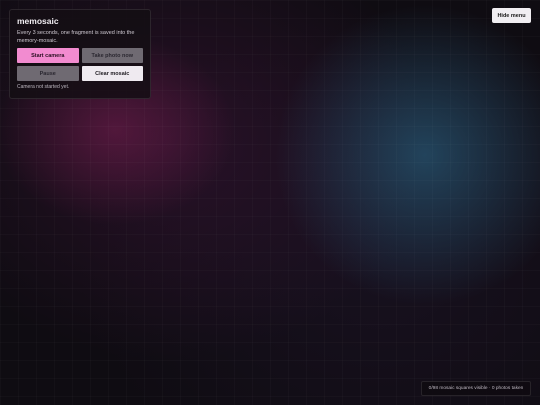 This screenshot has width=540, height=405. I want to click on clear-mosaic-button: Clear mosaic, so click(112, 73).